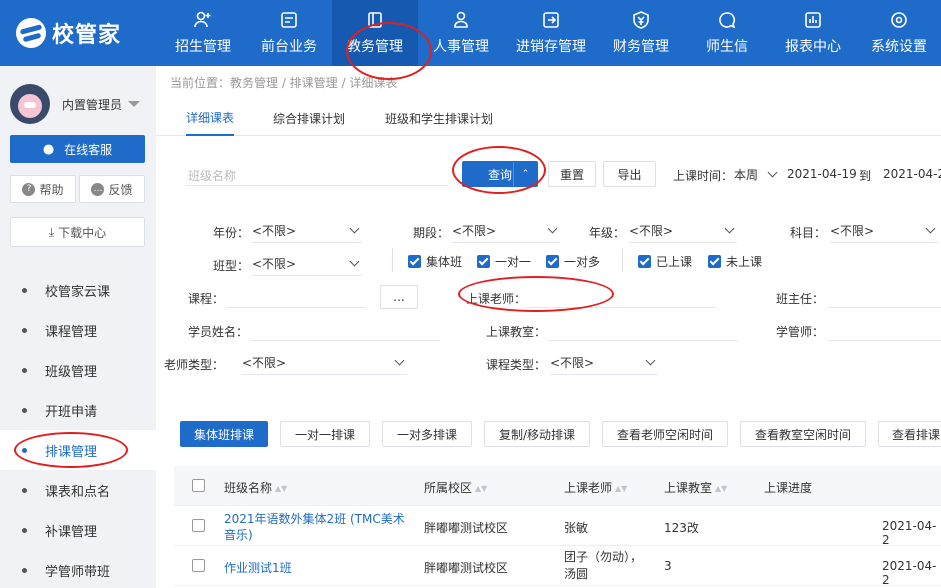 This screenshot has width=941, height=588. I want to click on sidebar-item-timetable: 课表和点名, so click(78, 490).